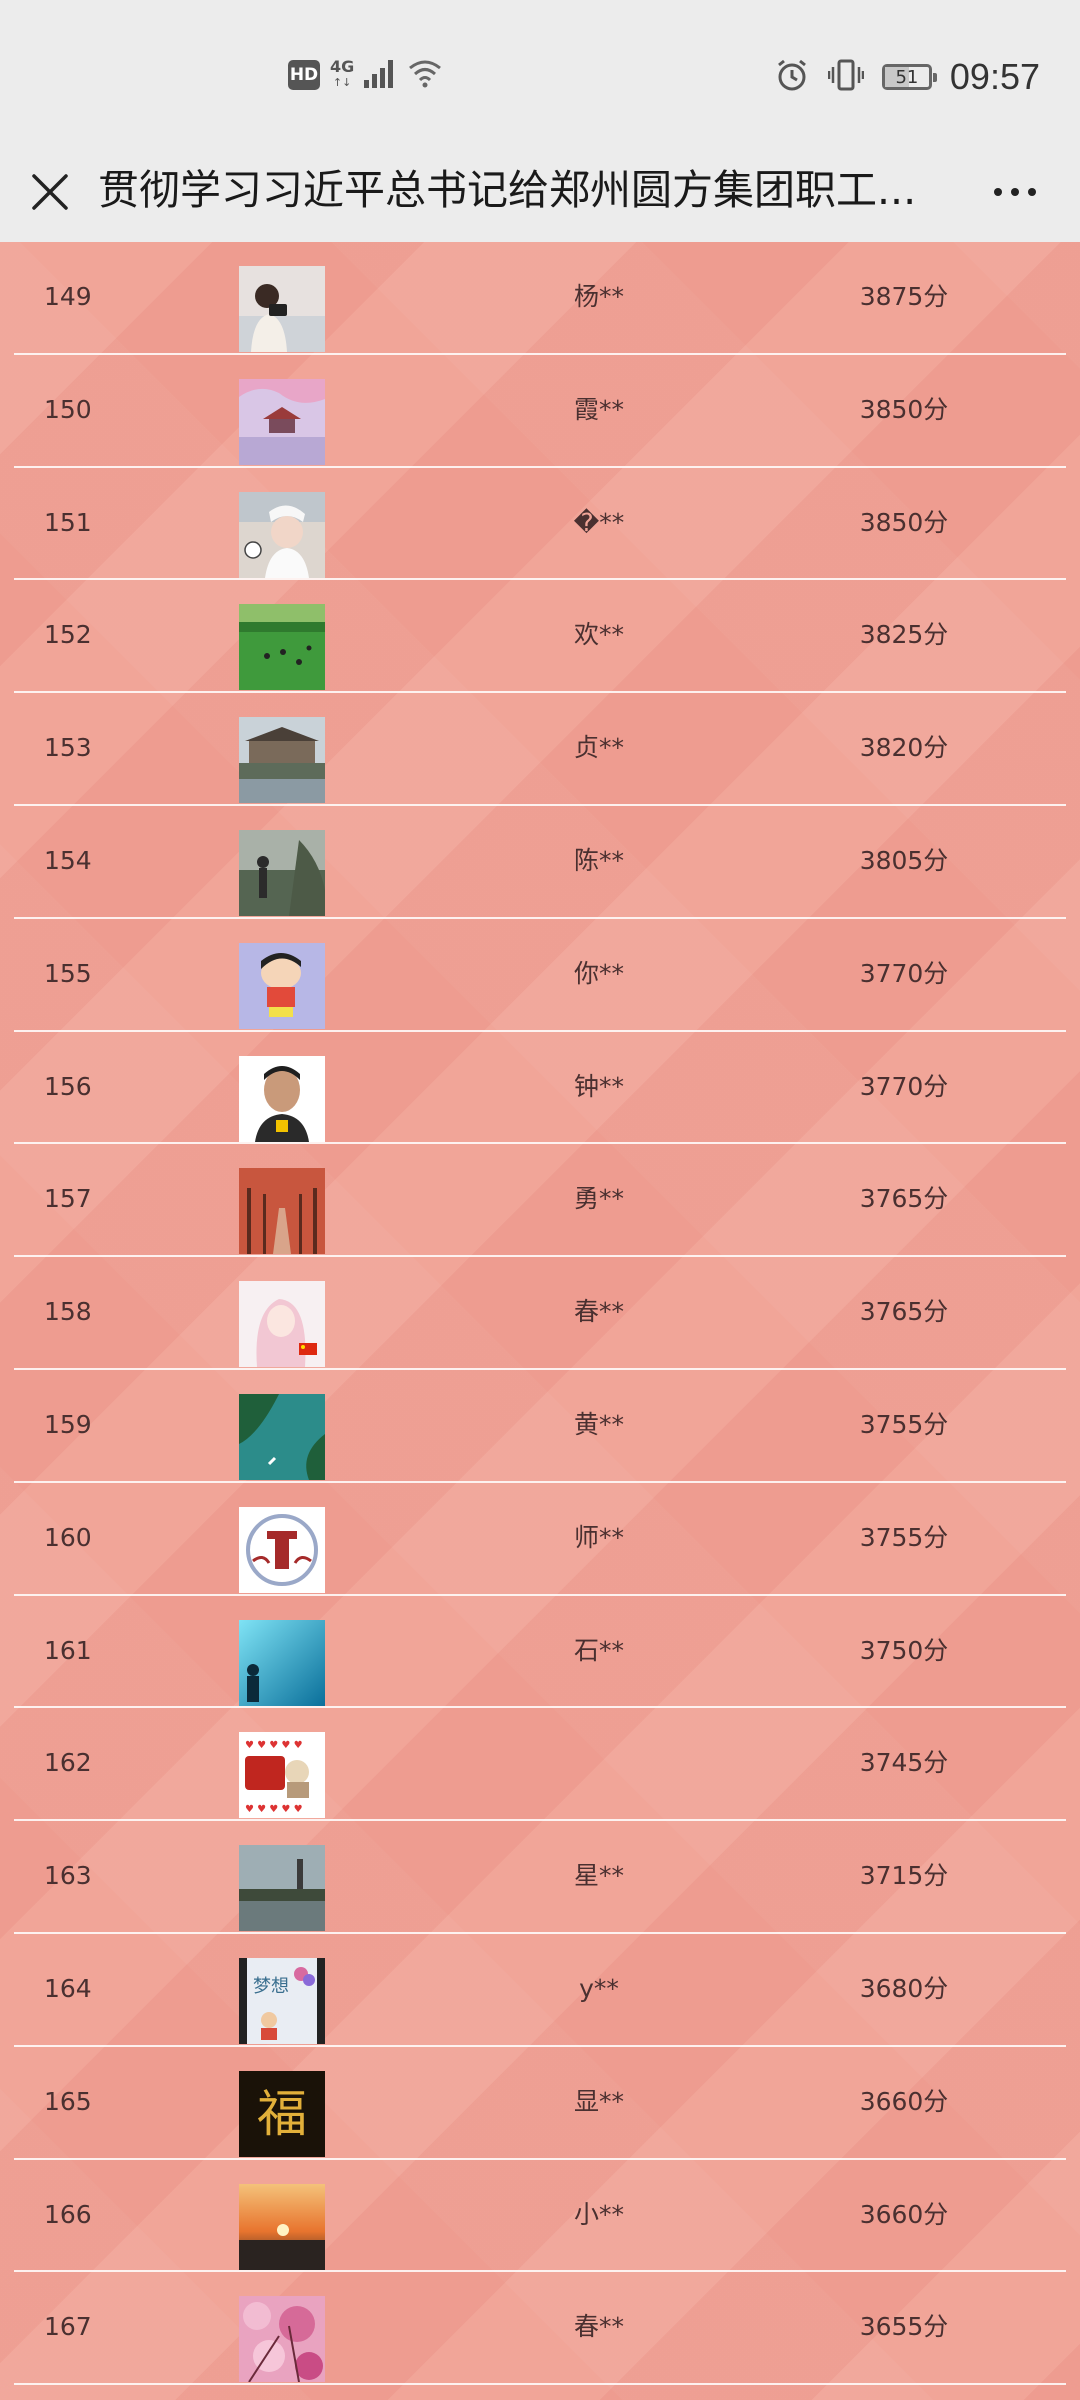 The height and width of the screenshot is (2400, 1080). I want to click on score: 3875分, so click(904, 296).